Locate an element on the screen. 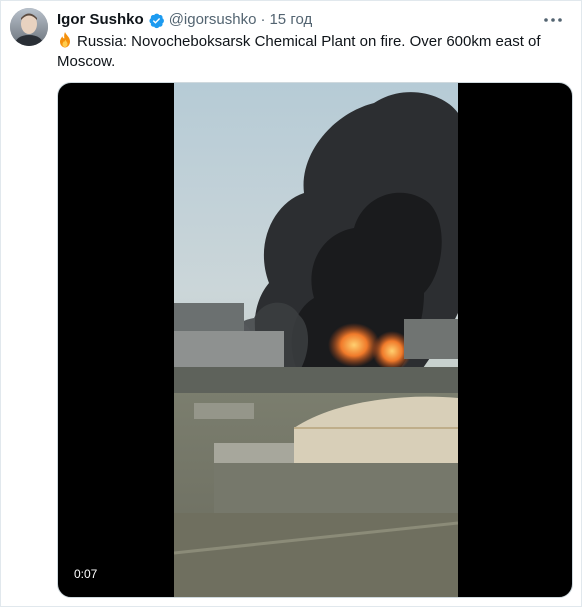 Image resolution: width=582 pixels, height=607 pixels. verified-badge-icon is located at coordinates (156, 20).